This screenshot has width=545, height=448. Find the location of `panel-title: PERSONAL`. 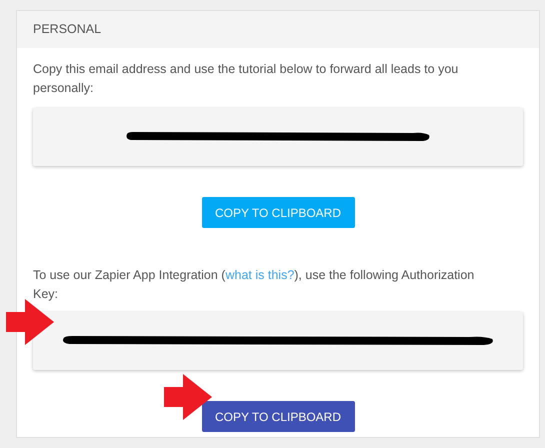

panel-title: PERSONAL is located at coordinates (67, 29).